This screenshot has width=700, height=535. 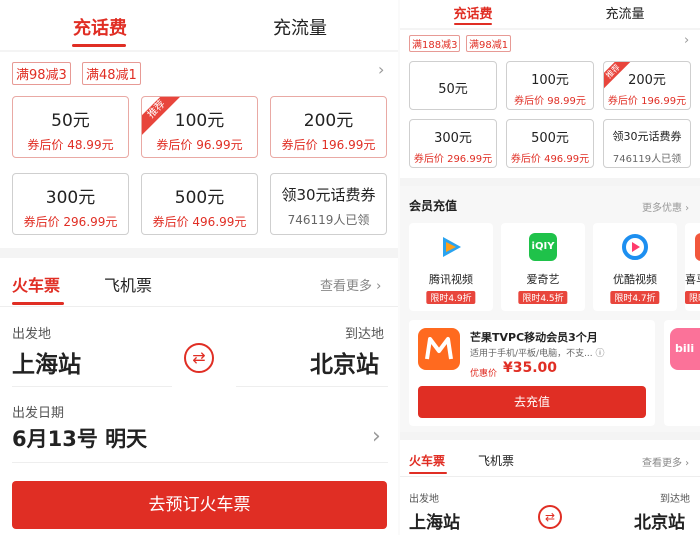 I want to click on recharge-button: 去充值, so click(x=532, y=402).